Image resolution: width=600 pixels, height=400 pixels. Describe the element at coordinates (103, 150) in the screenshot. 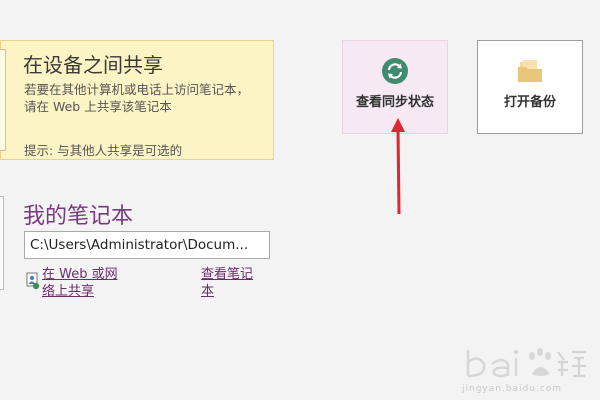

I see `share-panel-tip: 提示: 与其他人共享是可选的` at that location.